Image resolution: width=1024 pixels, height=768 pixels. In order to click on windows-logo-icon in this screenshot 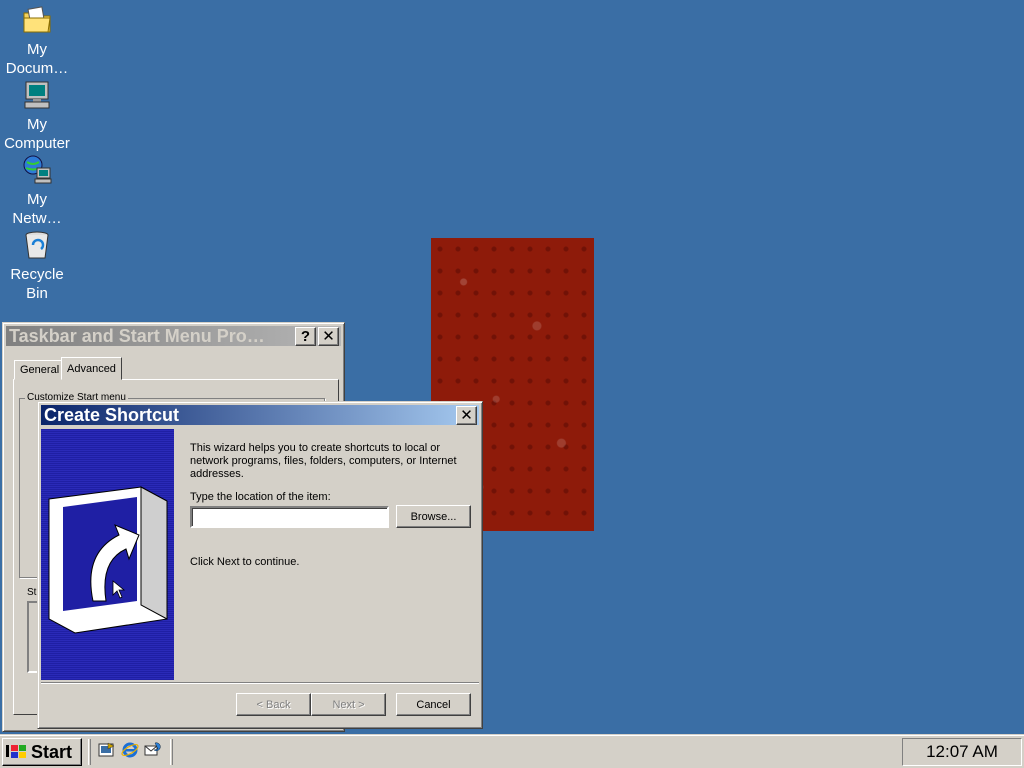, I will do `click(16, 751)`.